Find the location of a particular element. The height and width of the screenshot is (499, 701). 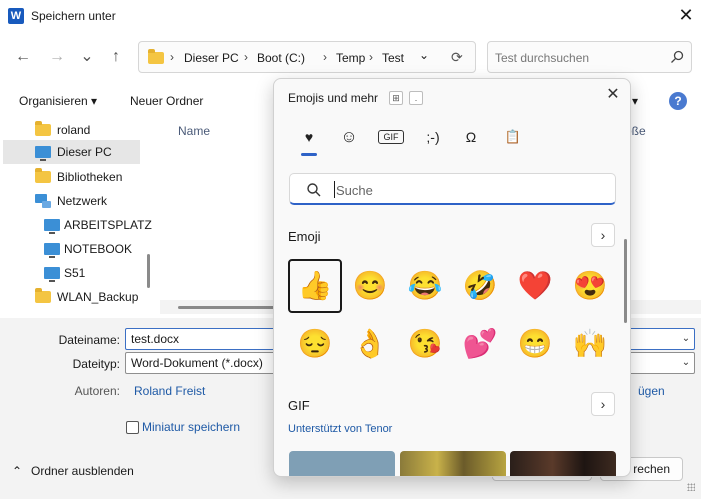

emoji-smiling-face: 😊 is located at coordinates (370, 286).